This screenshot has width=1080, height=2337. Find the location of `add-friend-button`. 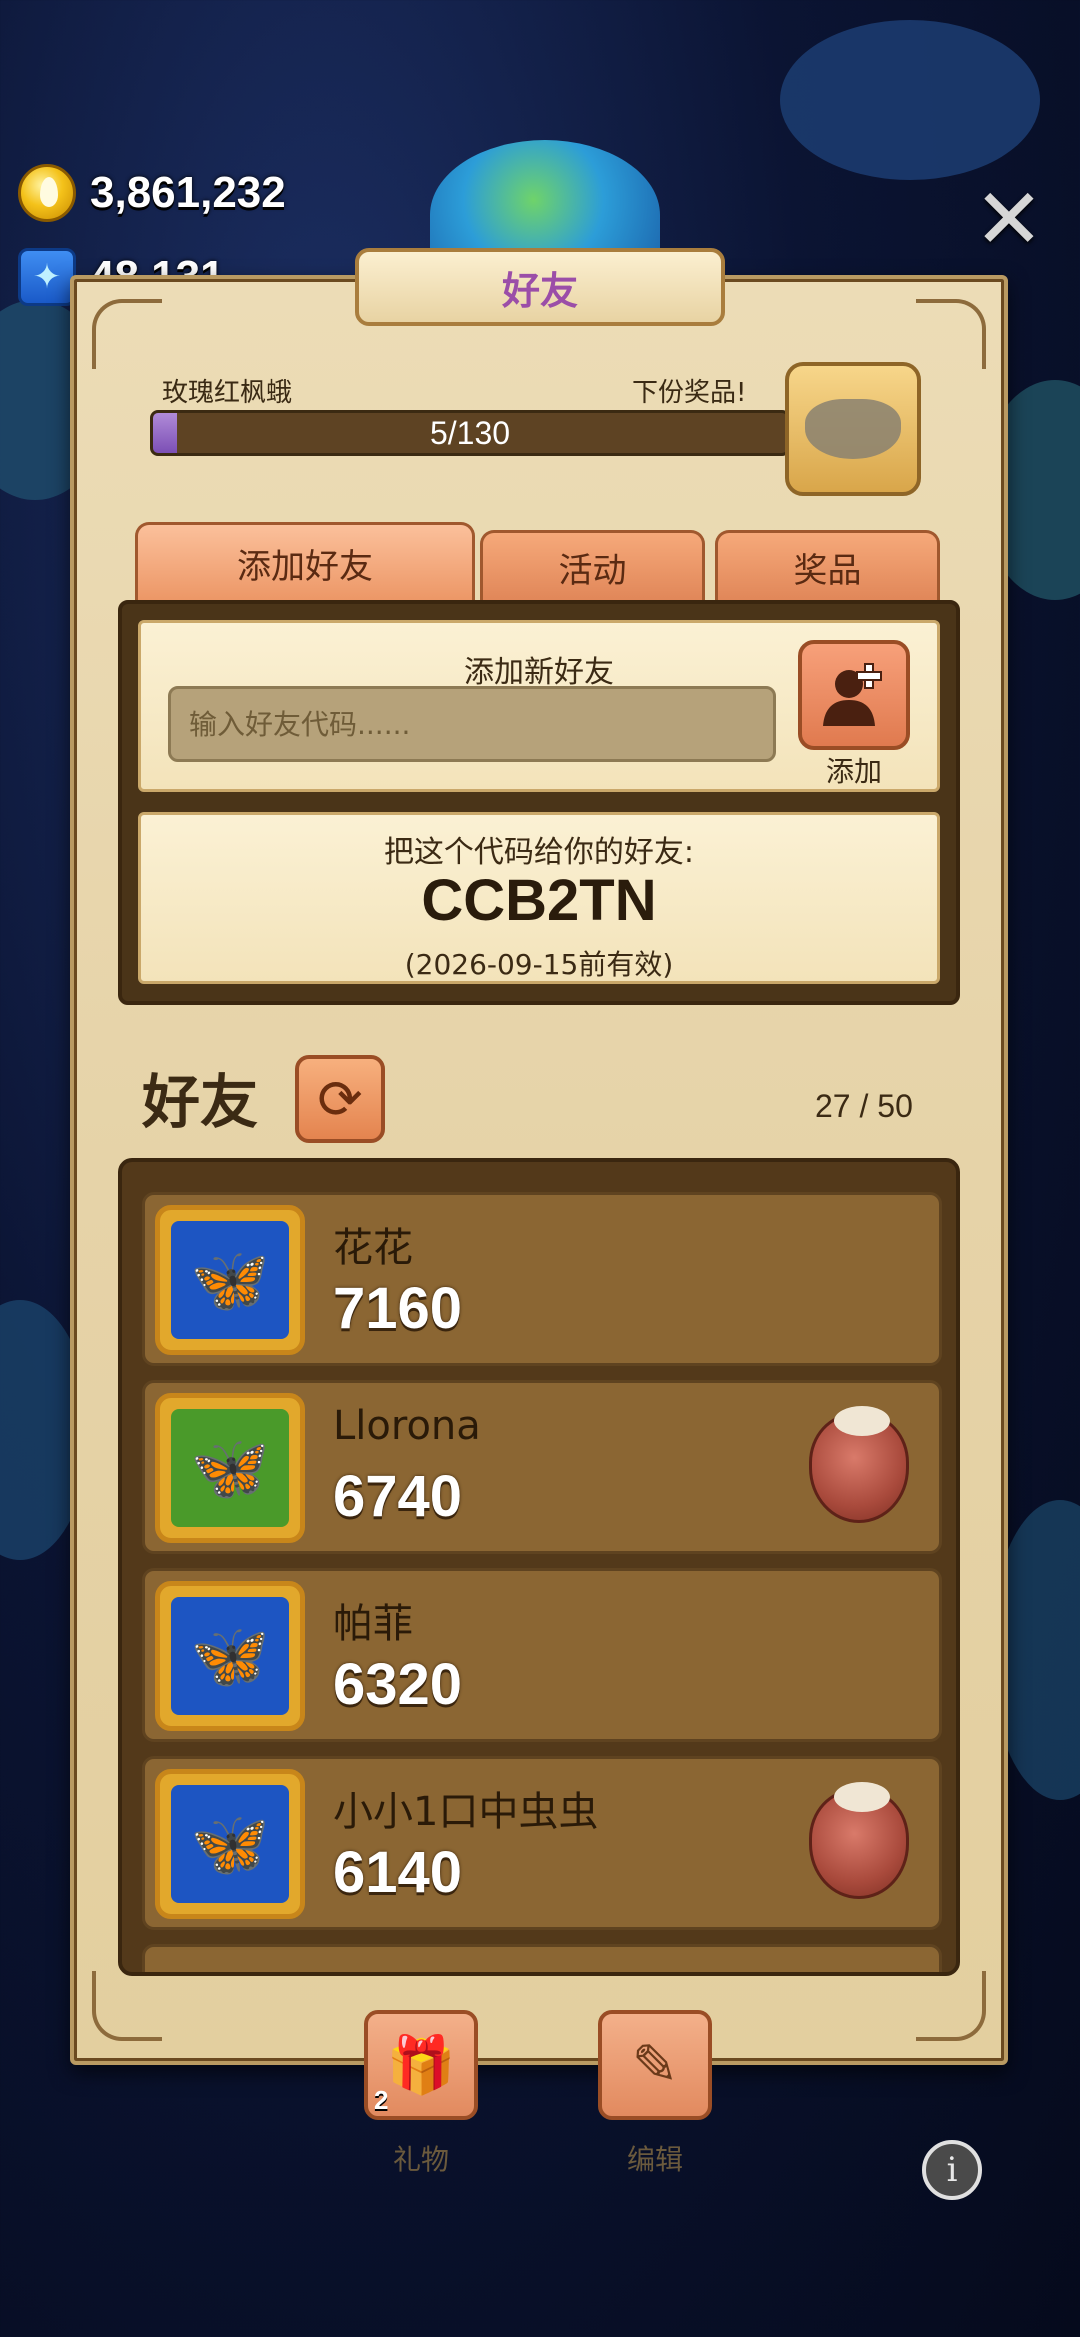

add-friend-button is located at coordinates (854, 695).